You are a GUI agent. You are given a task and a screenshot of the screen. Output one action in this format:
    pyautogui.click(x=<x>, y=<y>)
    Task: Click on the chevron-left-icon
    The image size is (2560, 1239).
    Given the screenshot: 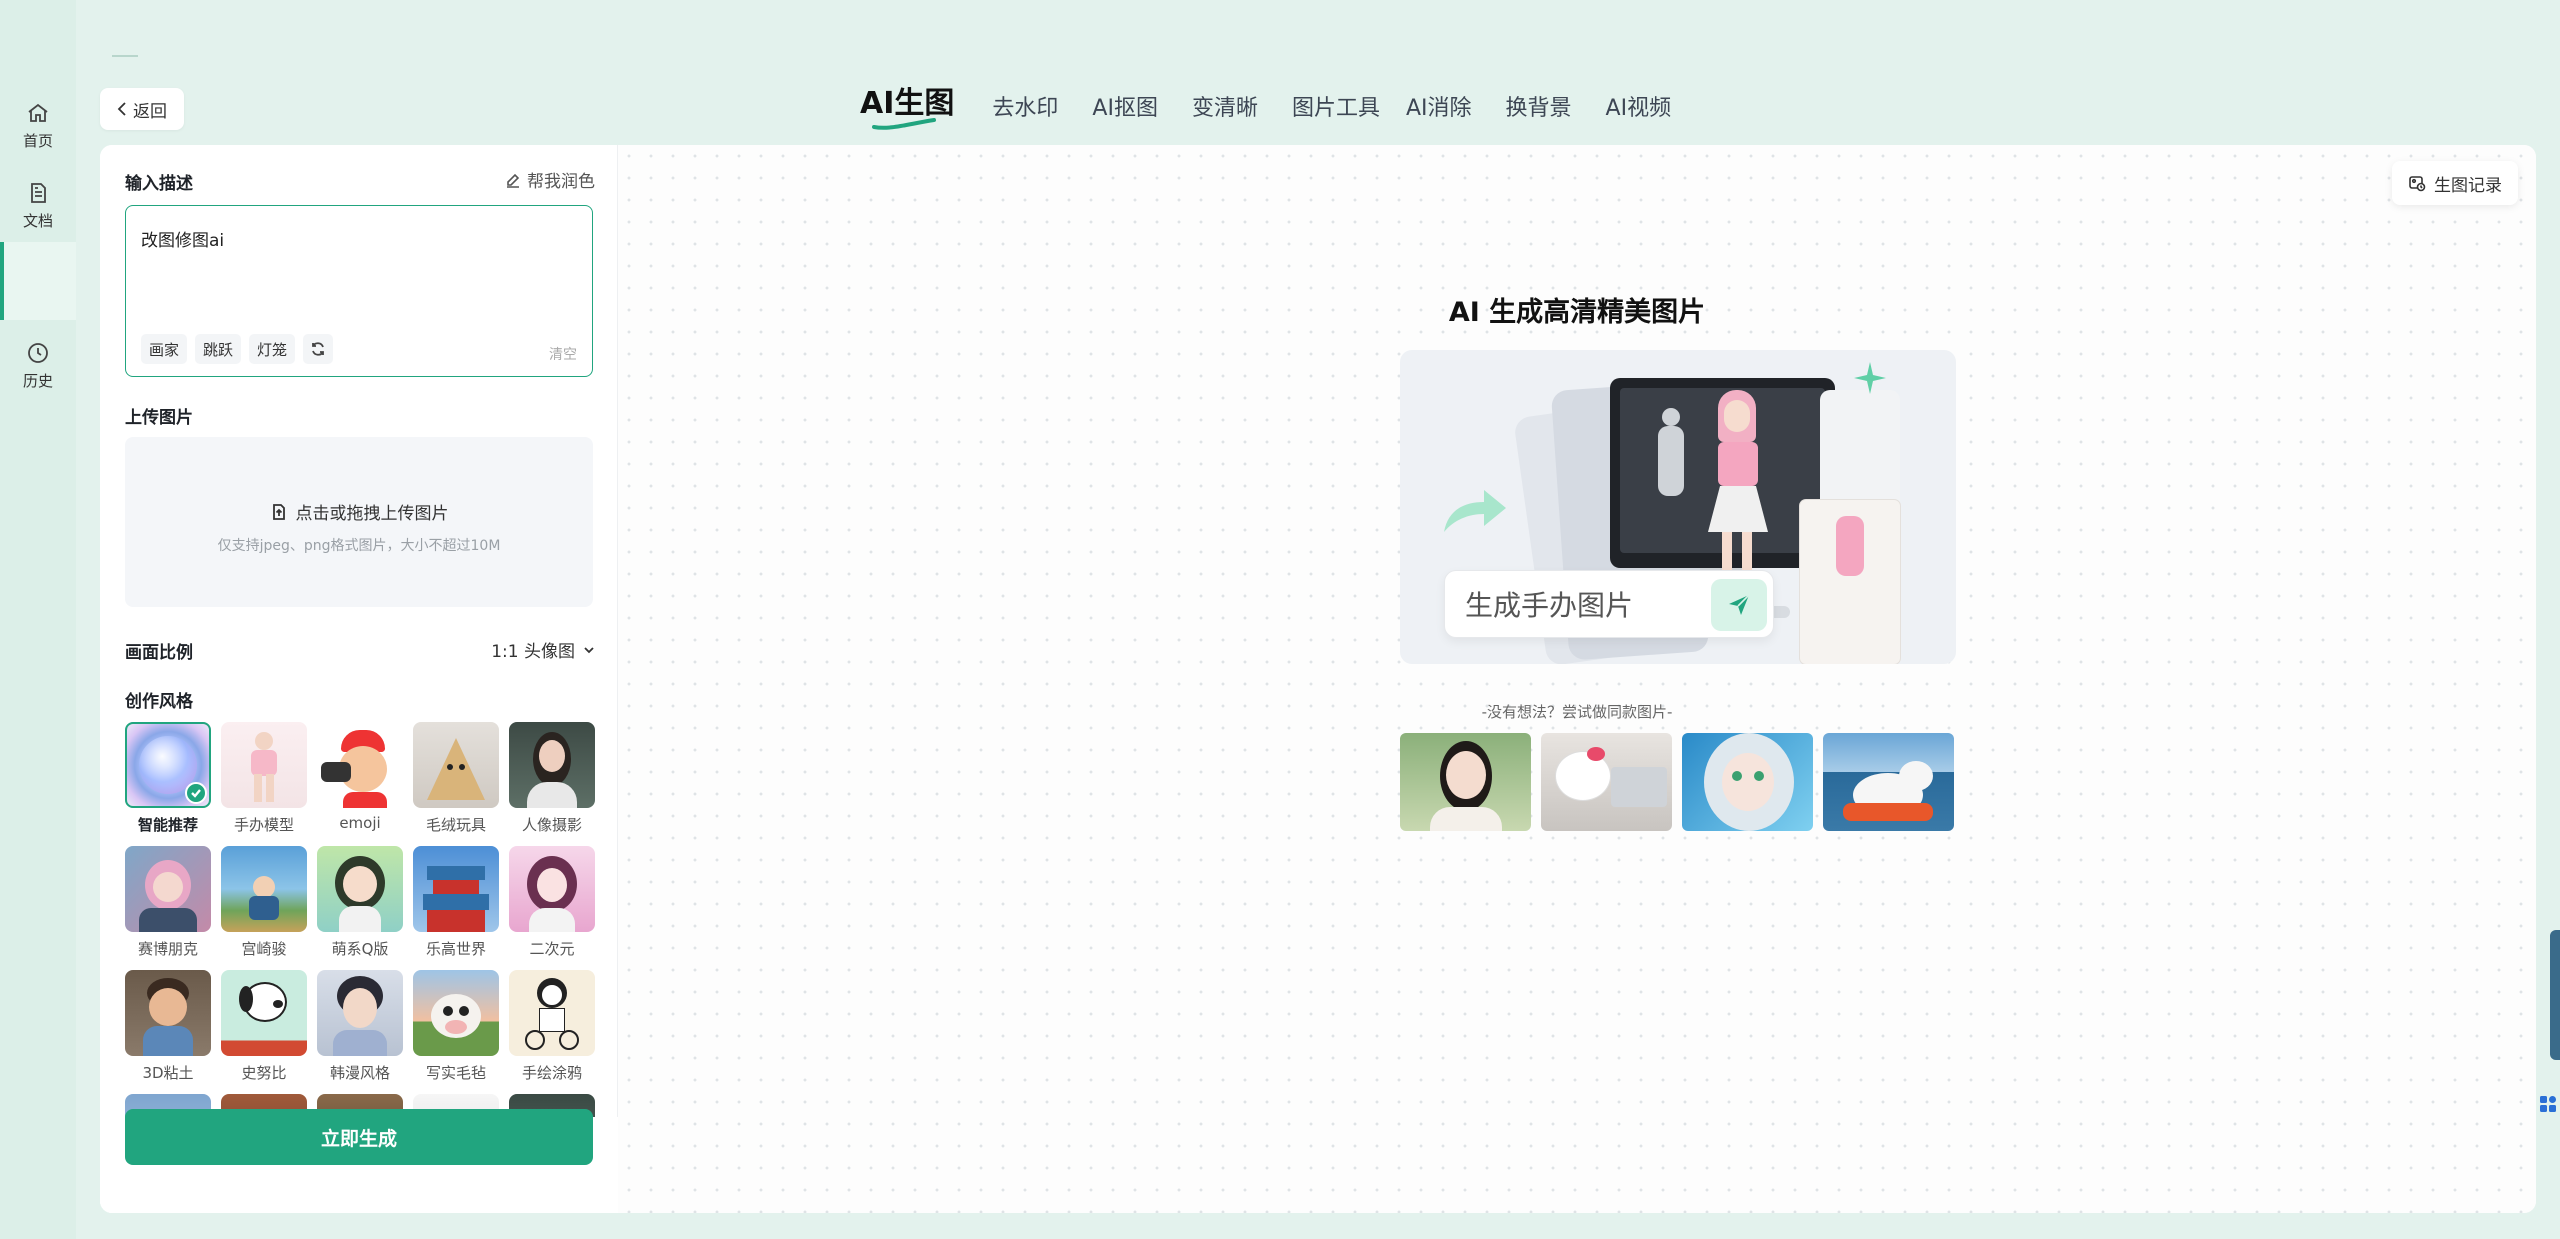 What is the action you would take?
    pyautogui.click(x=121, y=109)
    